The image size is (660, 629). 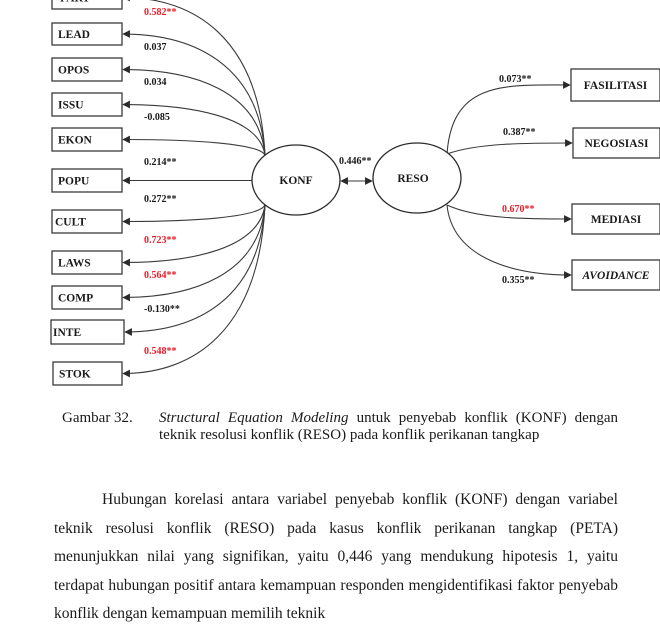 I want to click on coef-inte: -0.130**, so click(x=162, y=309).